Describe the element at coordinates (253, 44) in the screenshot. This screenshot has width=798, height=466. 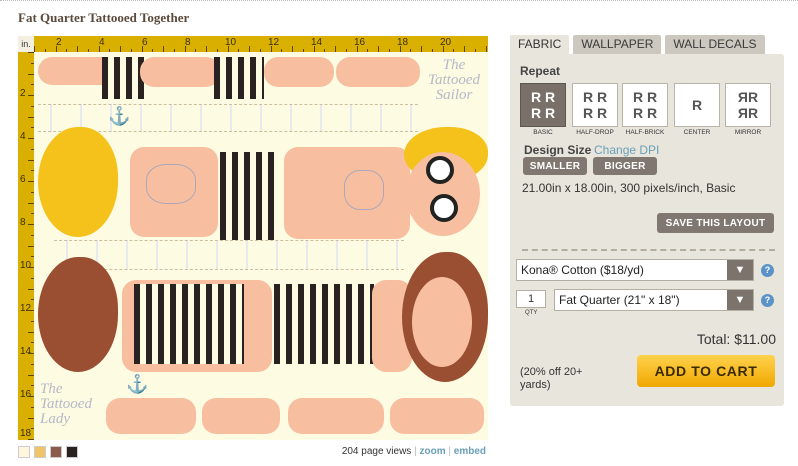
I see `ruler-horizontal: 2 4 6 8 10 12 14 16 18 20` at that location.